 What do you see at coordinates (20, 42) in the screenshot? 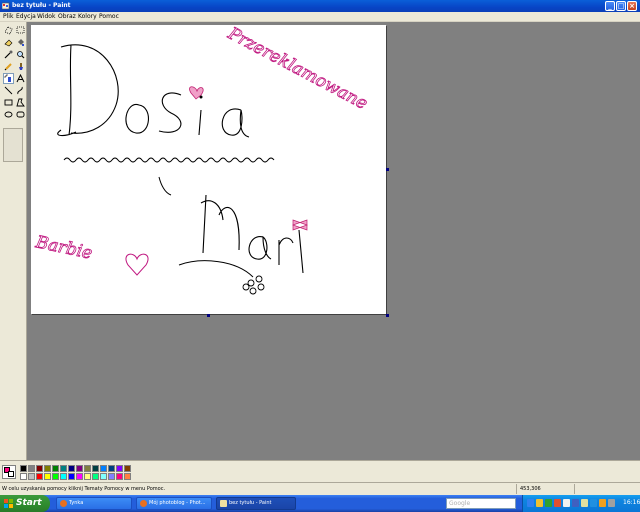
I see `tool-fill` at bounding box center [20, 42].